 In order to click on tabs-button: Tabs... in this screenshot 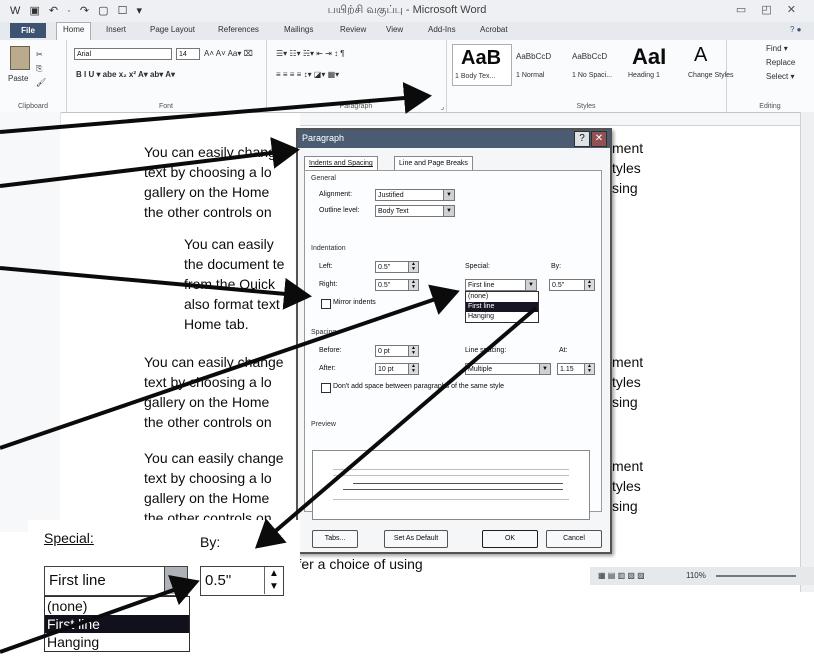, I will do `click(335, 539)`.